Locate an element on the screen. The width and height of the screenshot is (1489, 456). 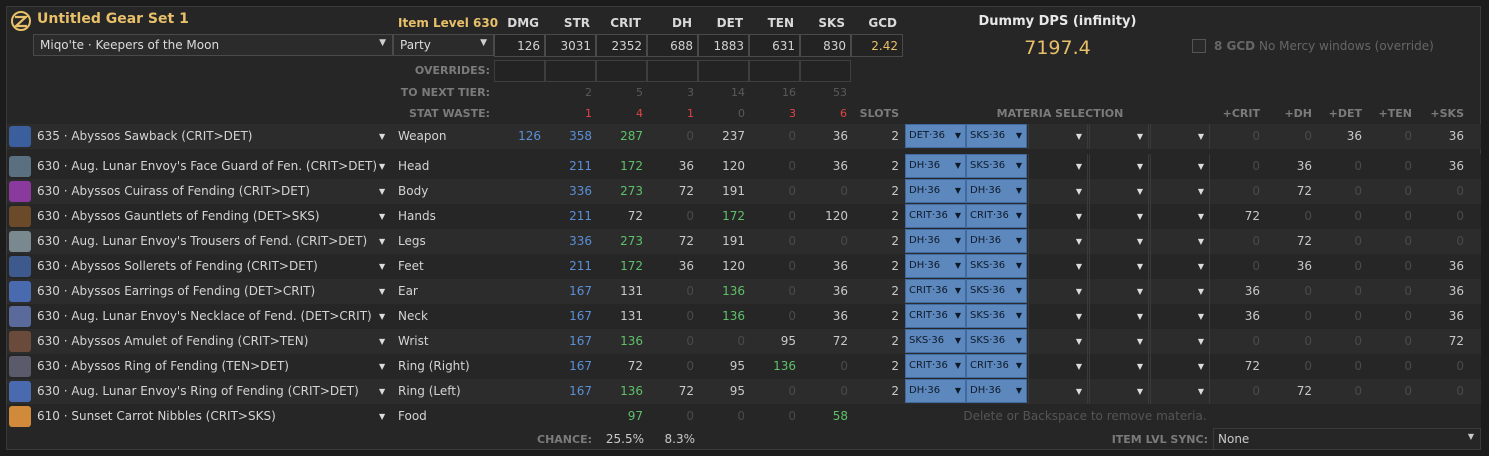
gear-item-name: 610 · Sunset Carrot Nibbles (CRIT>SKS) is located at coordinates (212, 416).